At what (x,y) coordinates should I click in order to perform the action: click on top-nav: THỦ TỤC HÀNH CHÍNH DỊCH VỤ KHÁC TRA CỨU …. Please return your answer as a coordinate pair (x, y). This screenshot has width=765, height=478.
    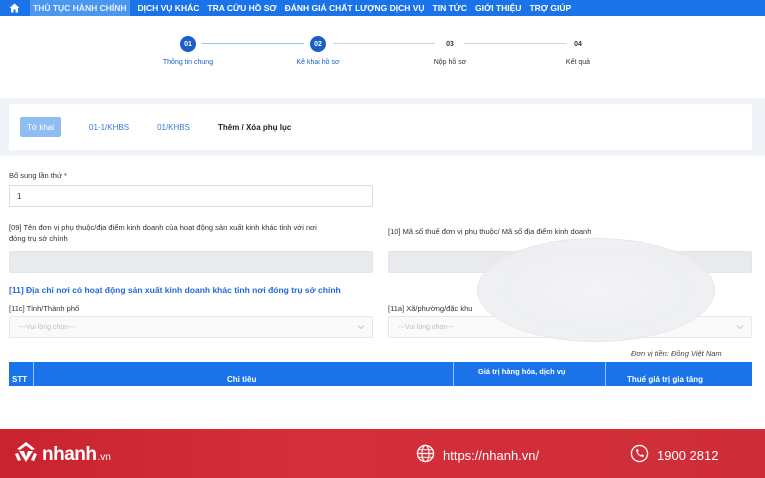
    Looking at the image, I should click on (382, 8).